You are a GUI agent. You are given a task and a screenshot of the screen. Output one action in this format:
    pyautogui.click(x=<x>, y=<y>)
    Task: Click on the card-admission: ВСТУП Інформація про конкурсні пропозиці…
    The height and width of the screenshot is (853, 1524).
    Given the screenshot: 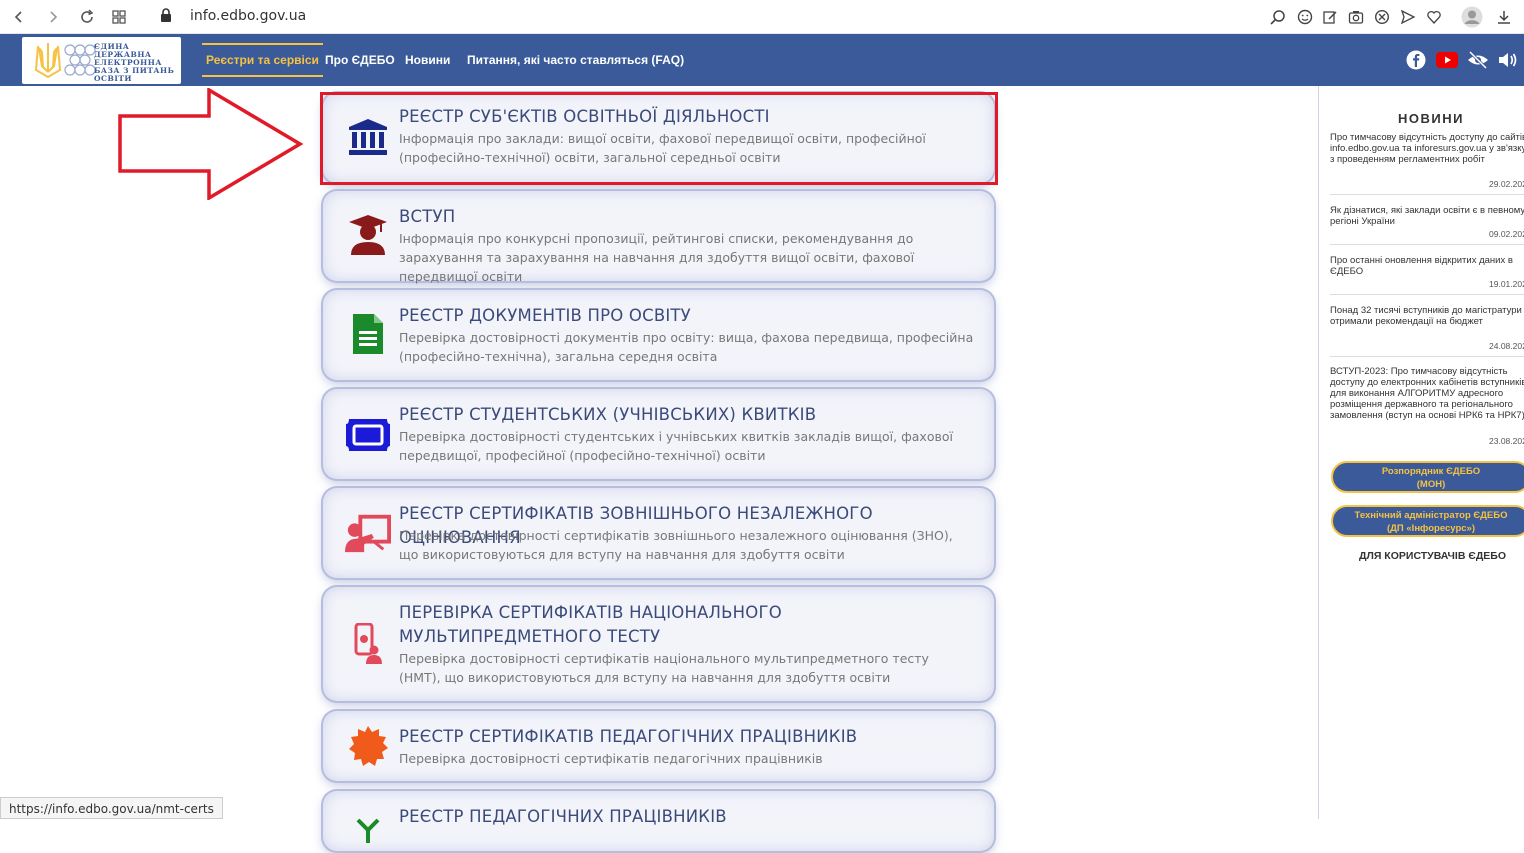 What is the action you would take?
    pyautogui.click(x=658, y=237)
    